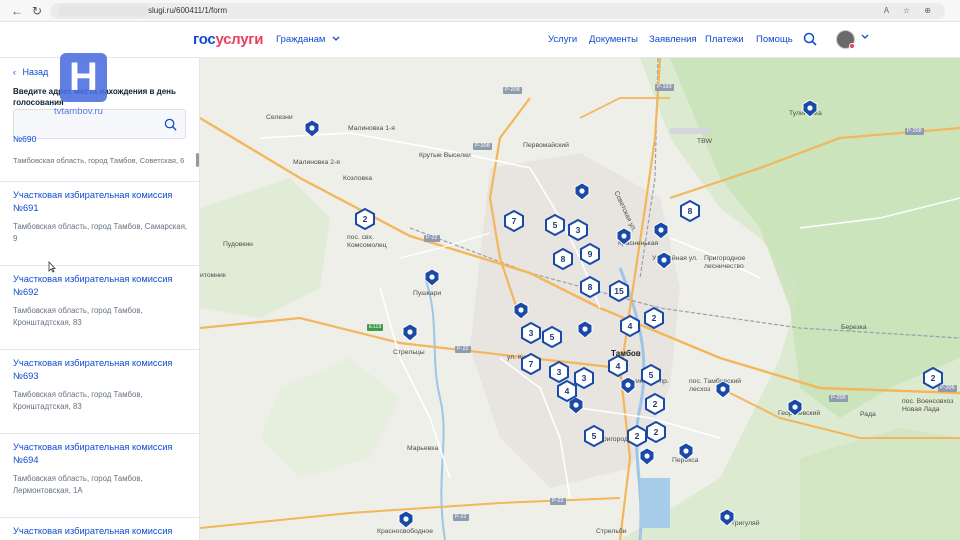 This screenshot has height=540, width=960. I want to click on logo-part-2: услуги, so click(239, 39).